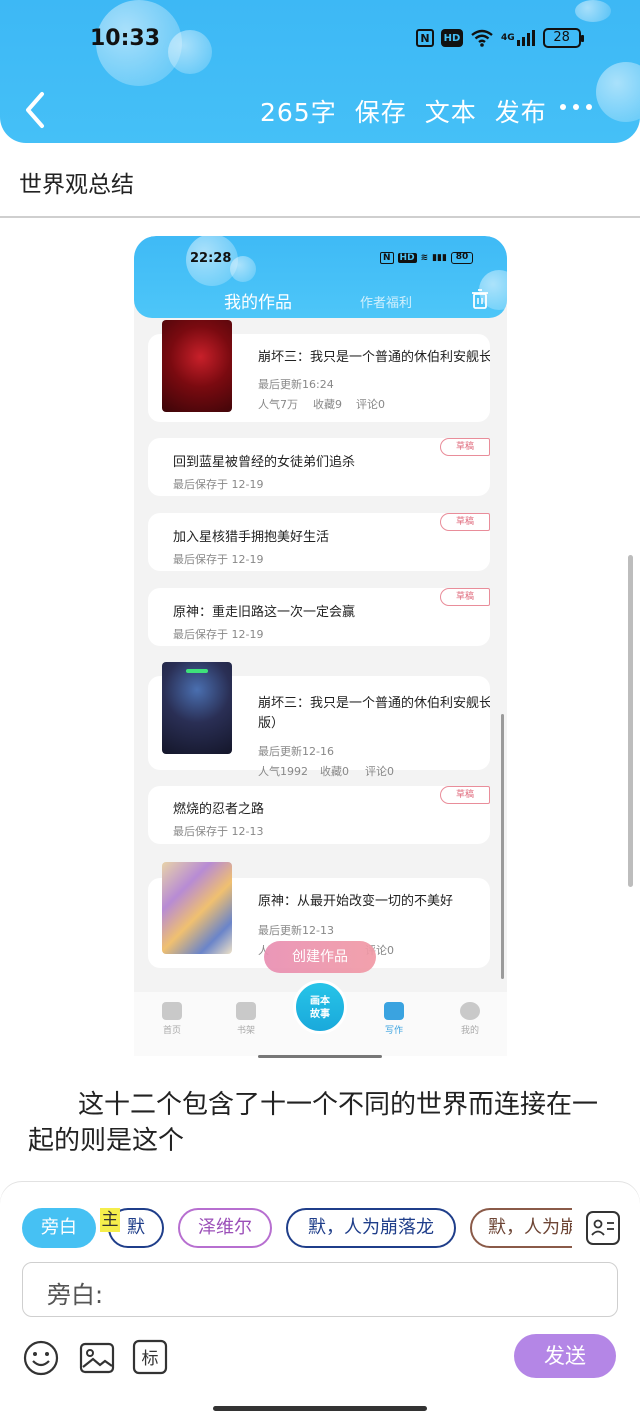 Image resolution: width=640 pixels, height=1423 pixels. I want to click on text-button: 文本, so click(451, 111).